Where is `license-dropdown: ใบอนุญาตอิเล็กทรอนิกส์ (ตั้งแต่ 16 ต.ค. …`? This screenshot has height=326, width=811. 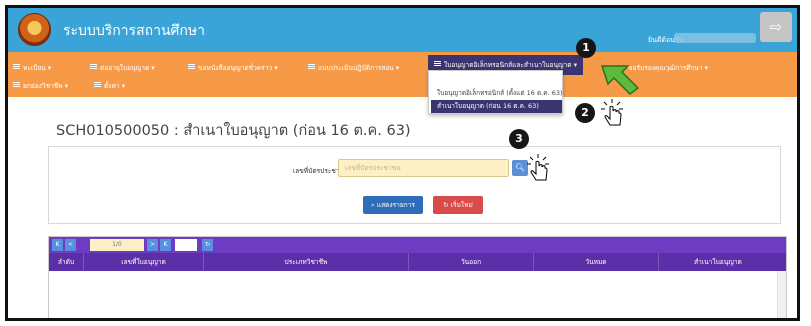
license-dropdown: ใบอนุญาตอิเล็กทรอนิกส์ (ตั้งแต่ 16 ต.ค. … is located at coordinates (495, 92).